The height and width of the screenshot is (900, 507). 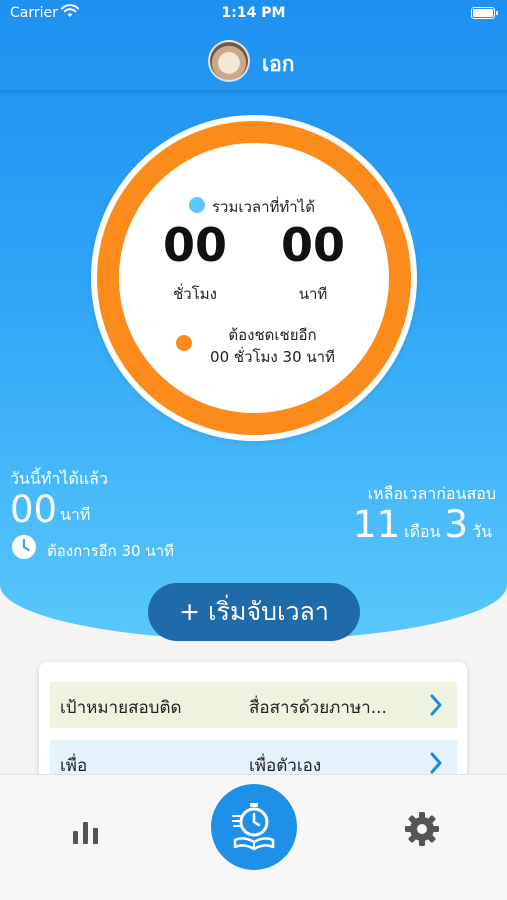 What do you see at coordinates (75, 514) in the screenshot?
I see `today-unit: นาที` at bounding box center [75, 514].